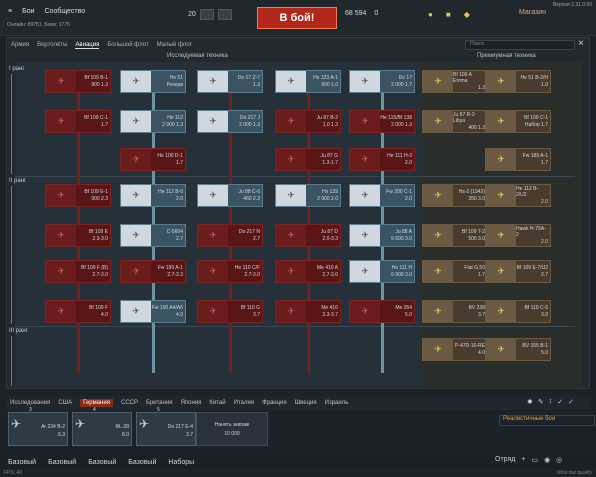  I want to click on to-battle-button: В бой!, so click(297, 18).